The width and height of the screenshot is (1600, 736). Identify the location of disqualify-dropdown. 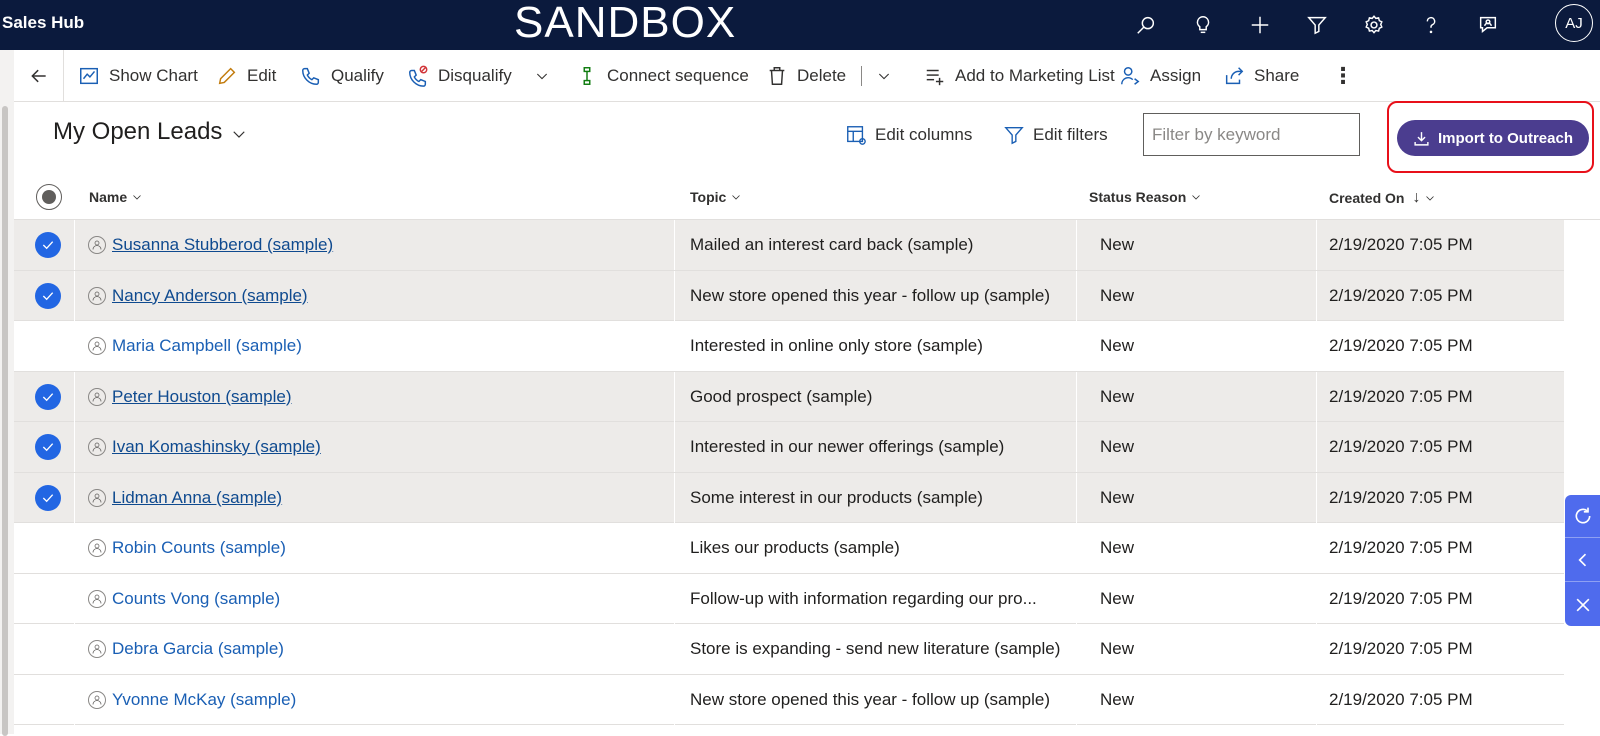
(546, 75).